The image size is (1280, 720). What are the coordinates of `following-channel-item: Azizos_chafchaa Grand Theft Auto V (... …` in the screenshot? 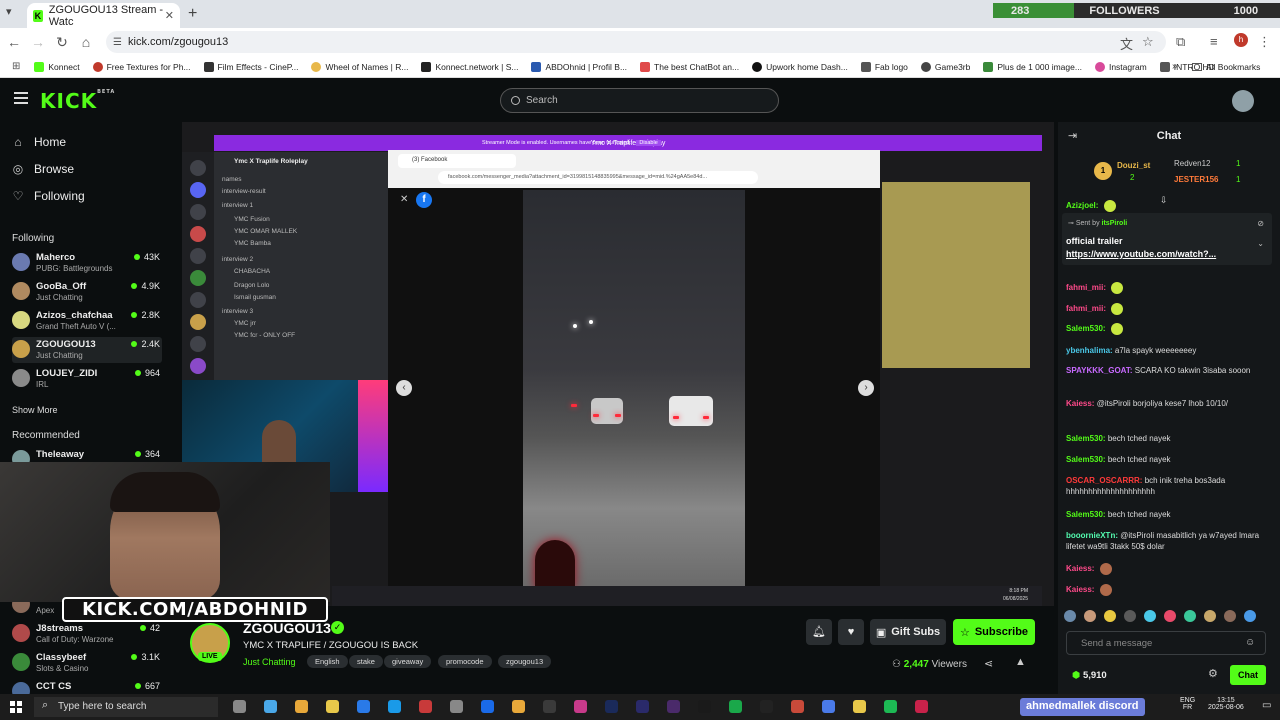 It's located at (87, 321).